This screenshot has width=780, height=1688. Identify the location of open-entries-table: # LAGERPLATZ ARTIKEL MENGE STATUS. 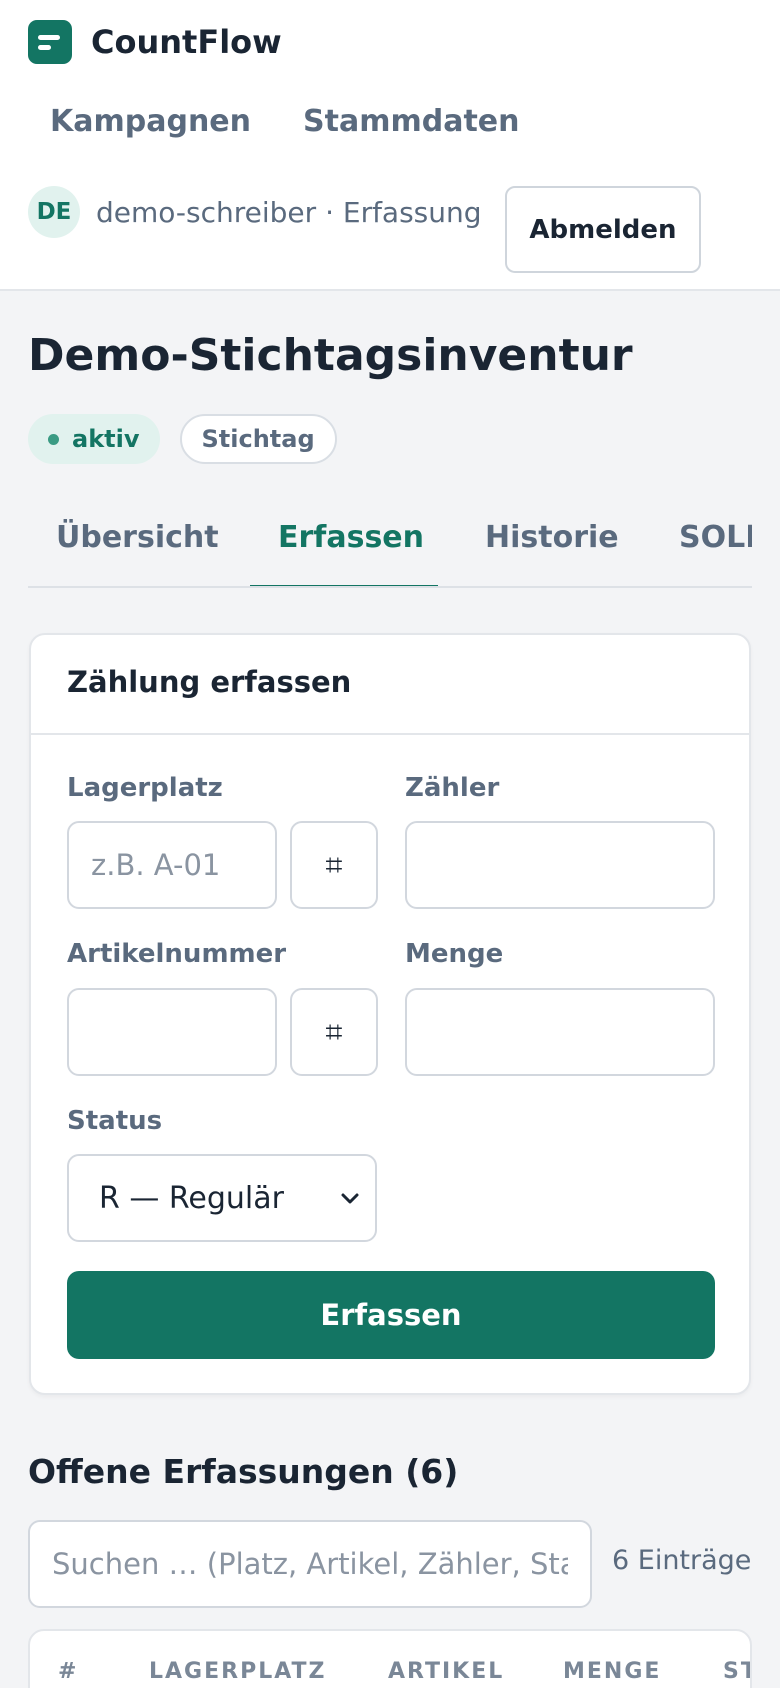
(390, 1658).